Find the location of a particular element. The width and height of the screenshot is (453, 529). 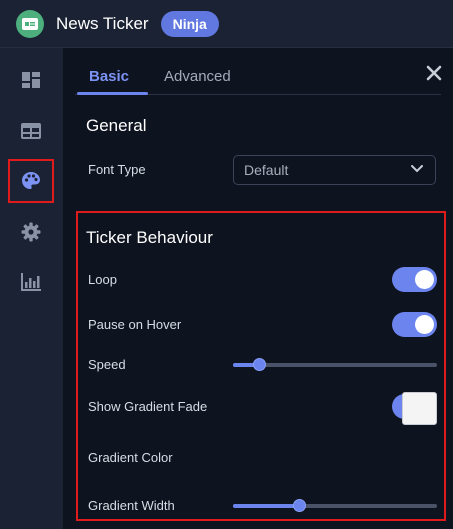

tab-advanced: Advanced is located at coordinates (197, 76).